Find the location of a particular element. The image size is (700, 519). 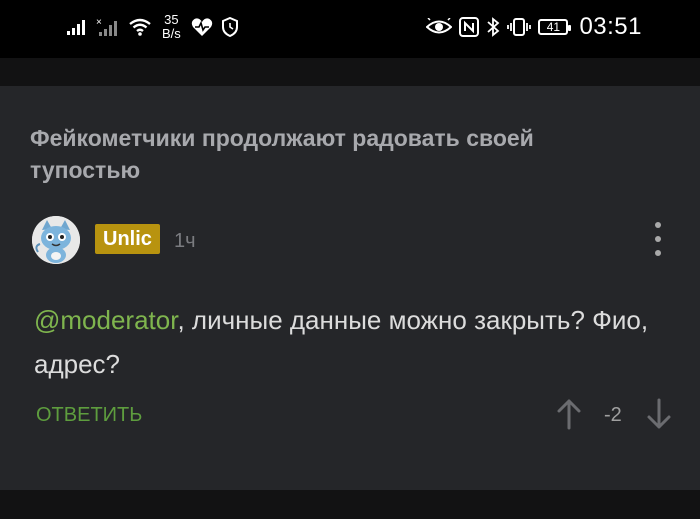

reply-button: ОТВЕТИТЬ is located at coordinates (89, 415).